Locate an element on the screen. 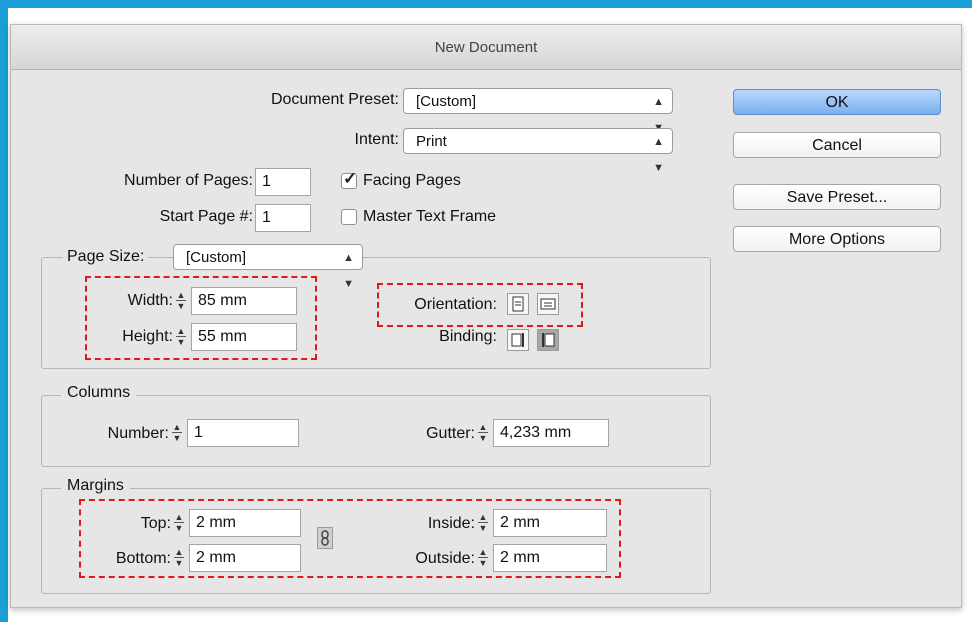 The height and width of the screenshot is (622, 972). more-options-button: More Options is located at coordinates (837, 239).